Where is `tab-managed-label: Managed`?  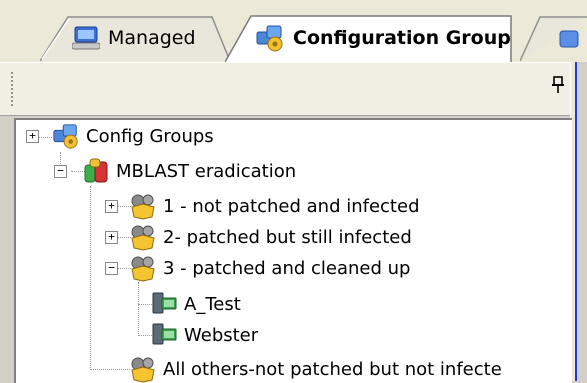 tab-managed-label: Managed is located at coordinates (152, 38).